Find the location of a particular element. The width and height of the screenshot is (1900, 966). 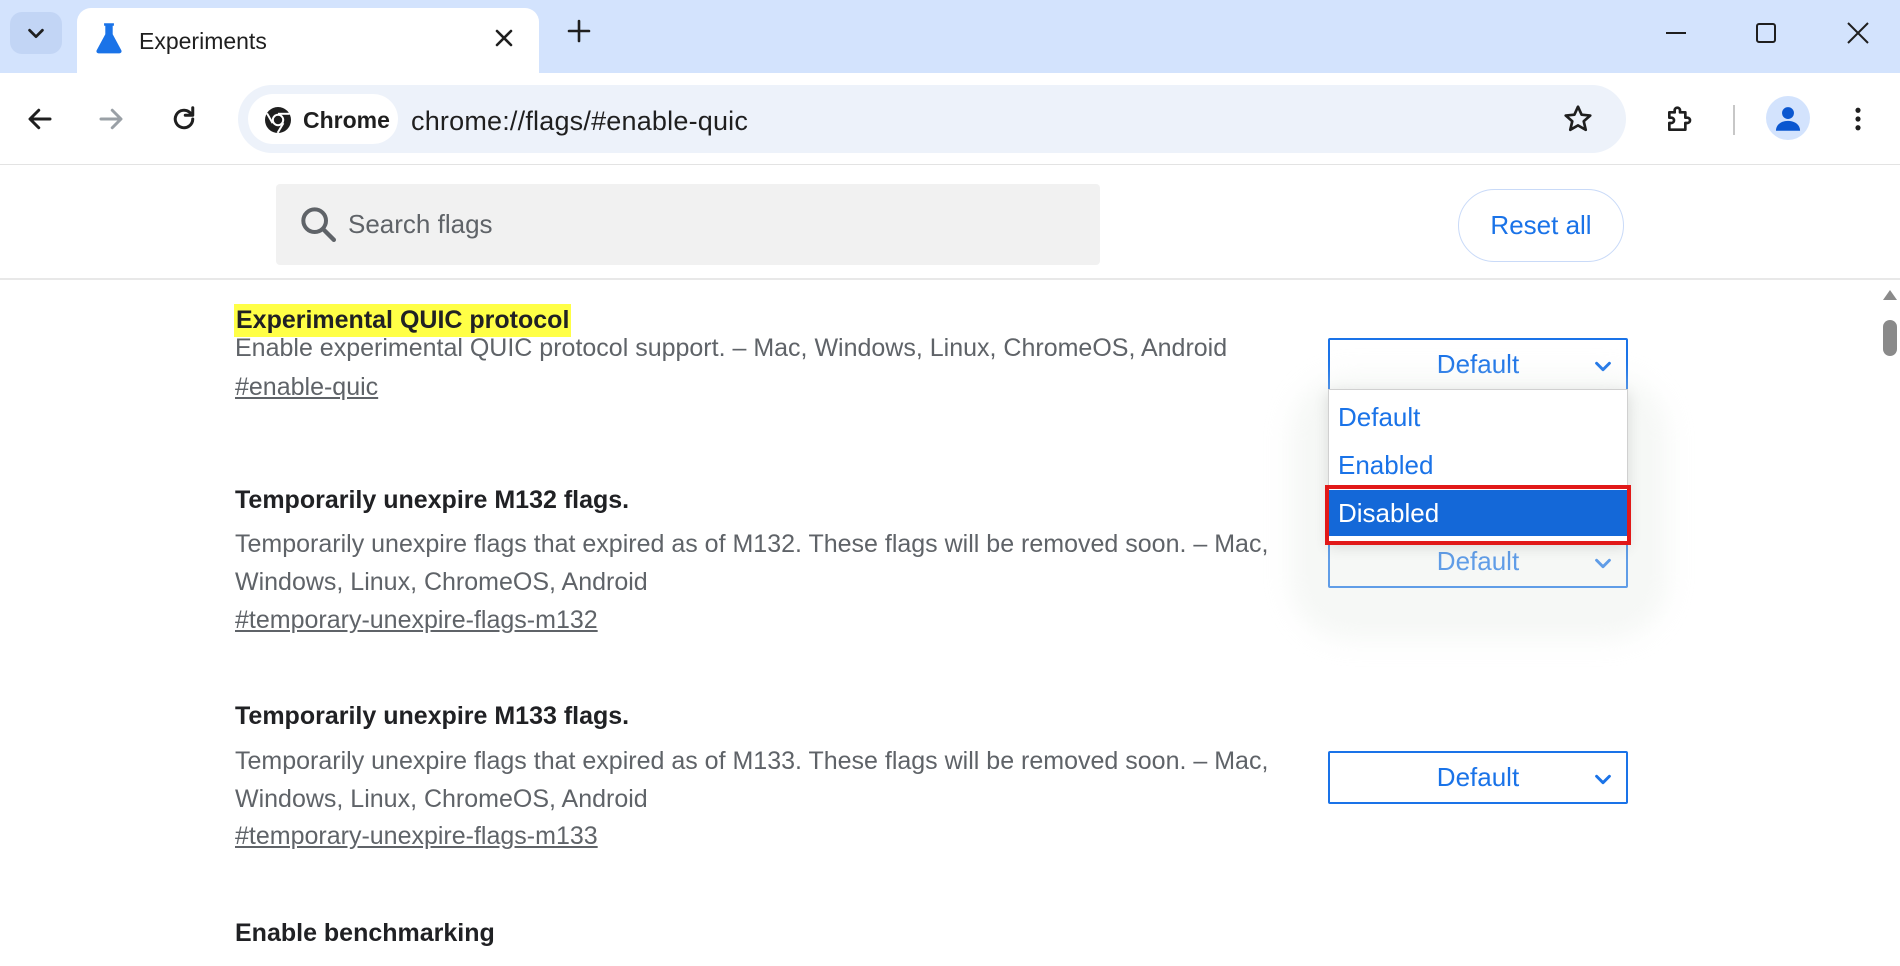

arrow-right-icon is located at coordinates (111, 119).